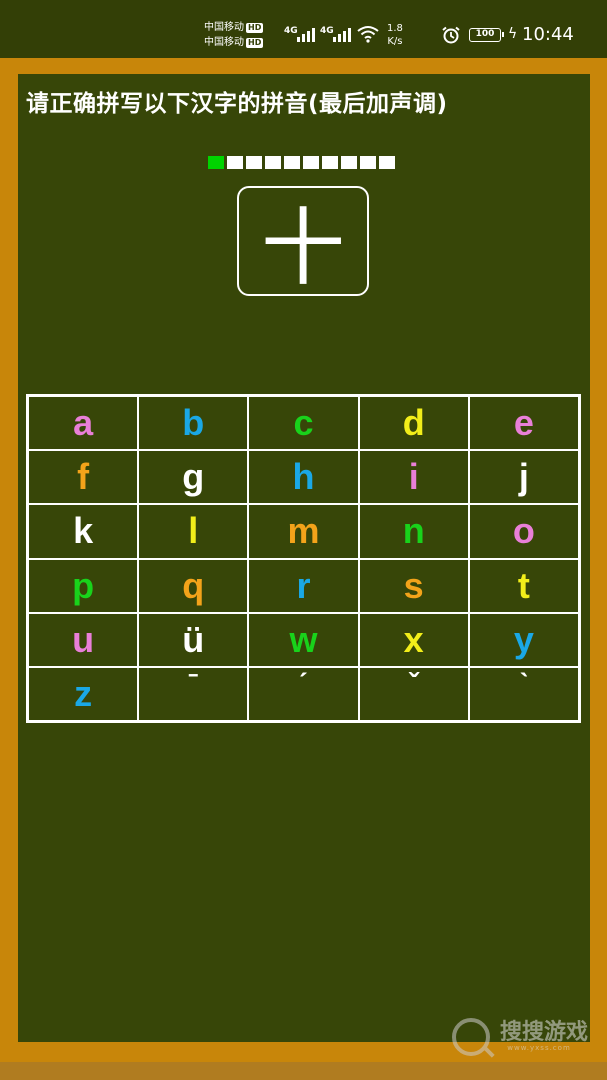  I want to click on letter-key-s: s, so click(413, 585).